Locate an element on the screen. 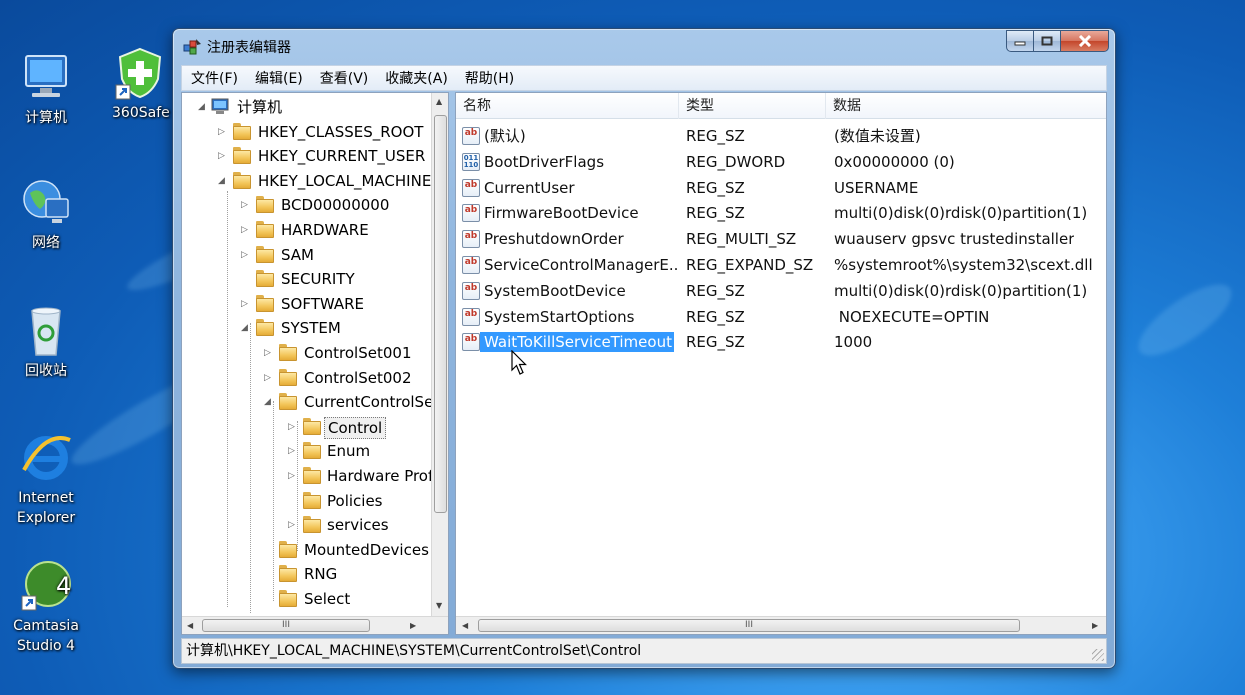  tree-item: ▷ SAM is located at coordinates (306, 255).